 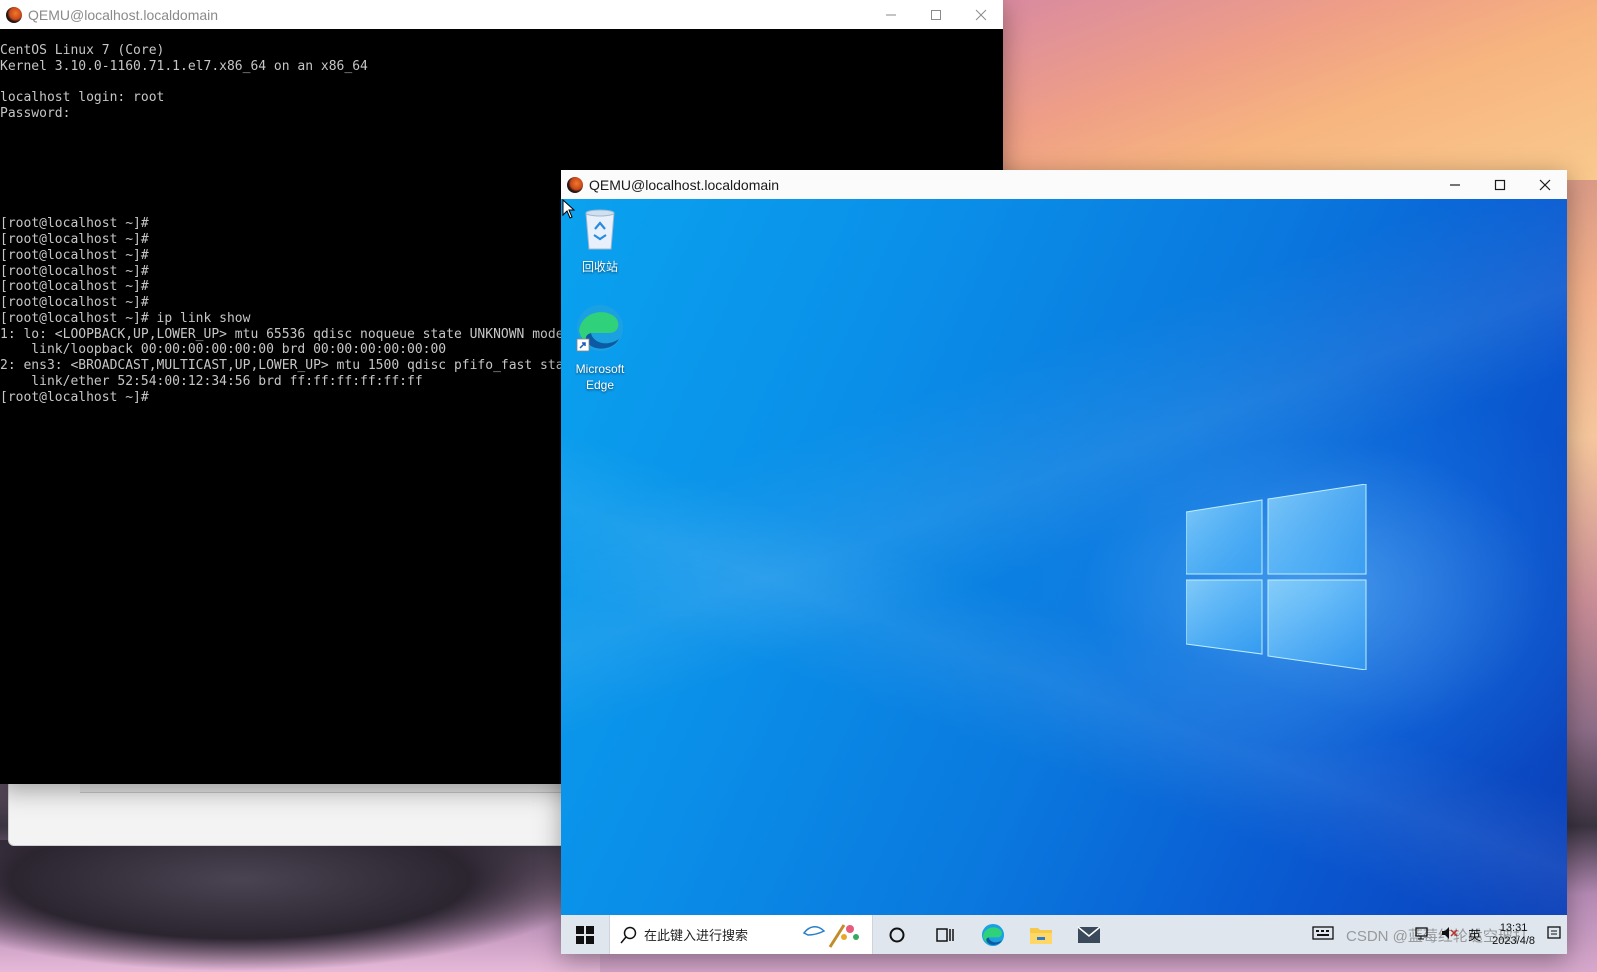 What do you see at coordinates (35, 113) in the screenshot?
I see `terminal-line: Password:` at bounding box center [35, 113].